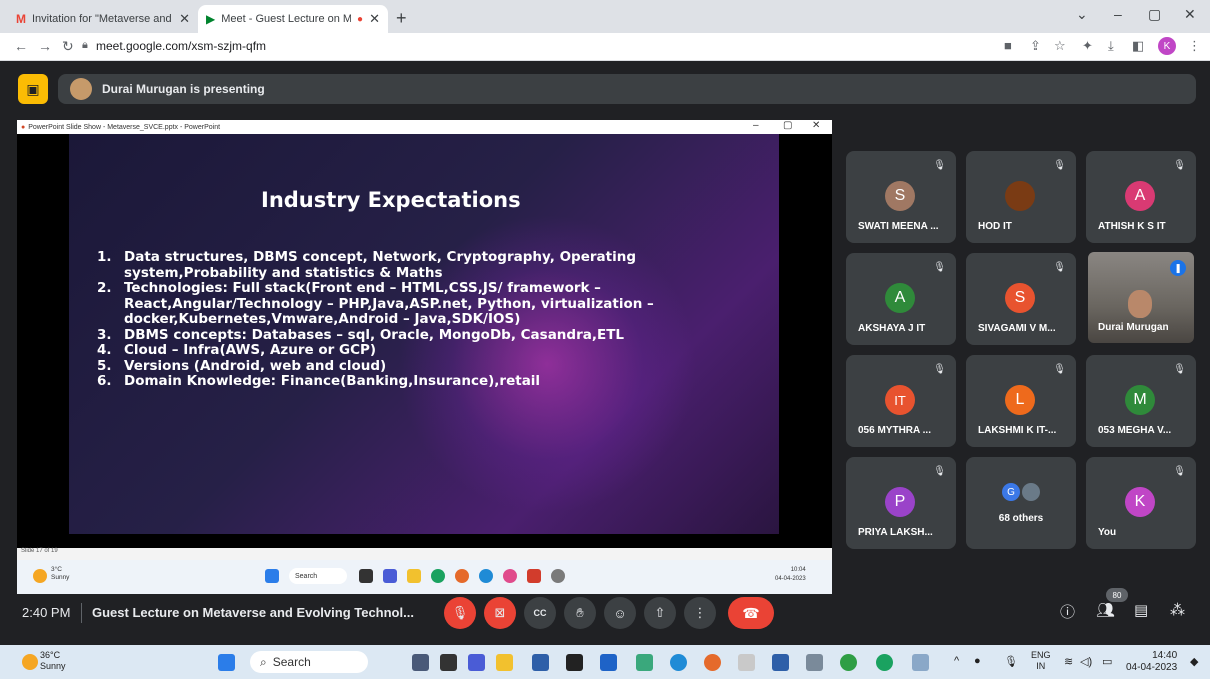 This screenshot has height=679, width=1210. I want to click on weather-widget: 36°C Sunny, so click(53, 661).